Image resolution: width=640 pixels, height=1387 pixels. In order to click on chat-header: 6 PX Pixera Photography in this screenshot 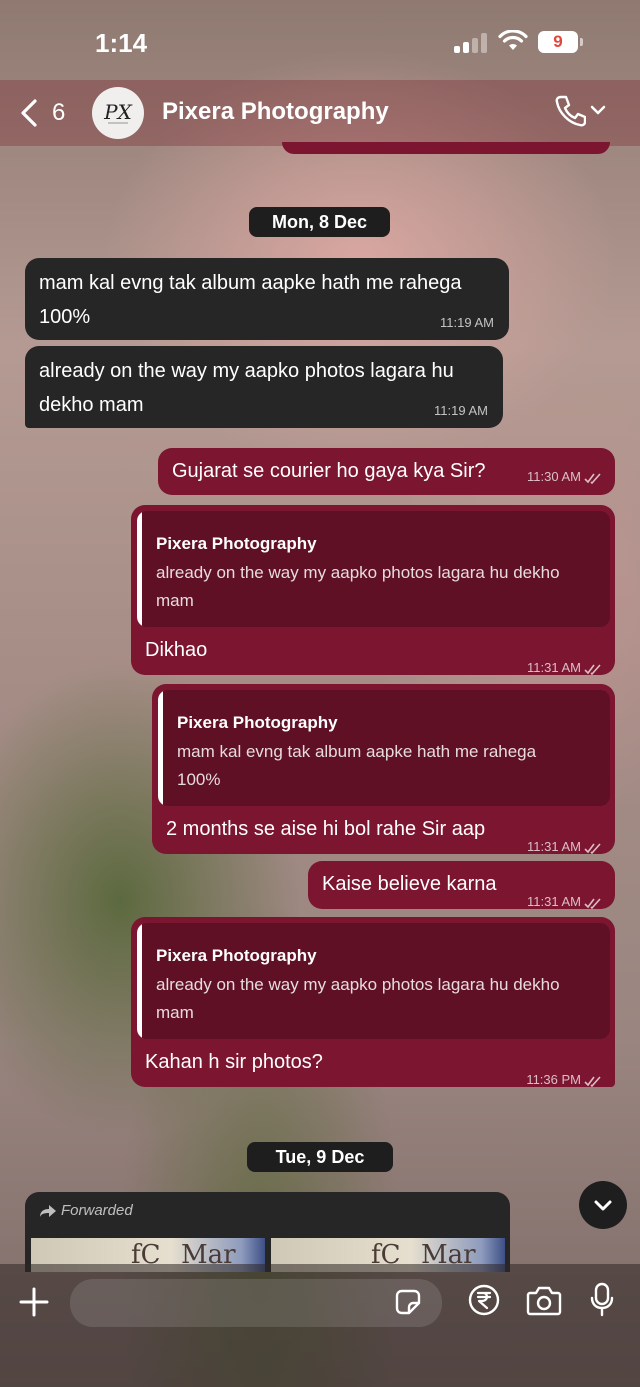, I will do `click(320, 113)`.